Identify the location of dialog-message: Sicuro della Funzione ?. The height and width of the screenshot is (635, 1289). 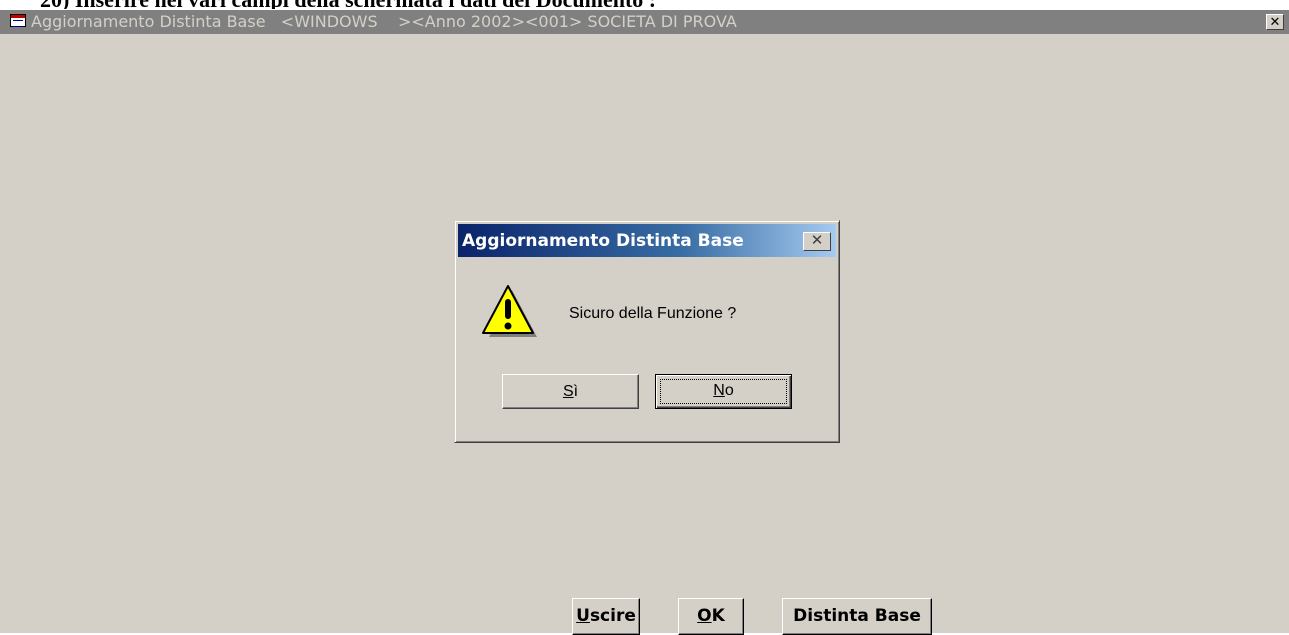
(653, 313).